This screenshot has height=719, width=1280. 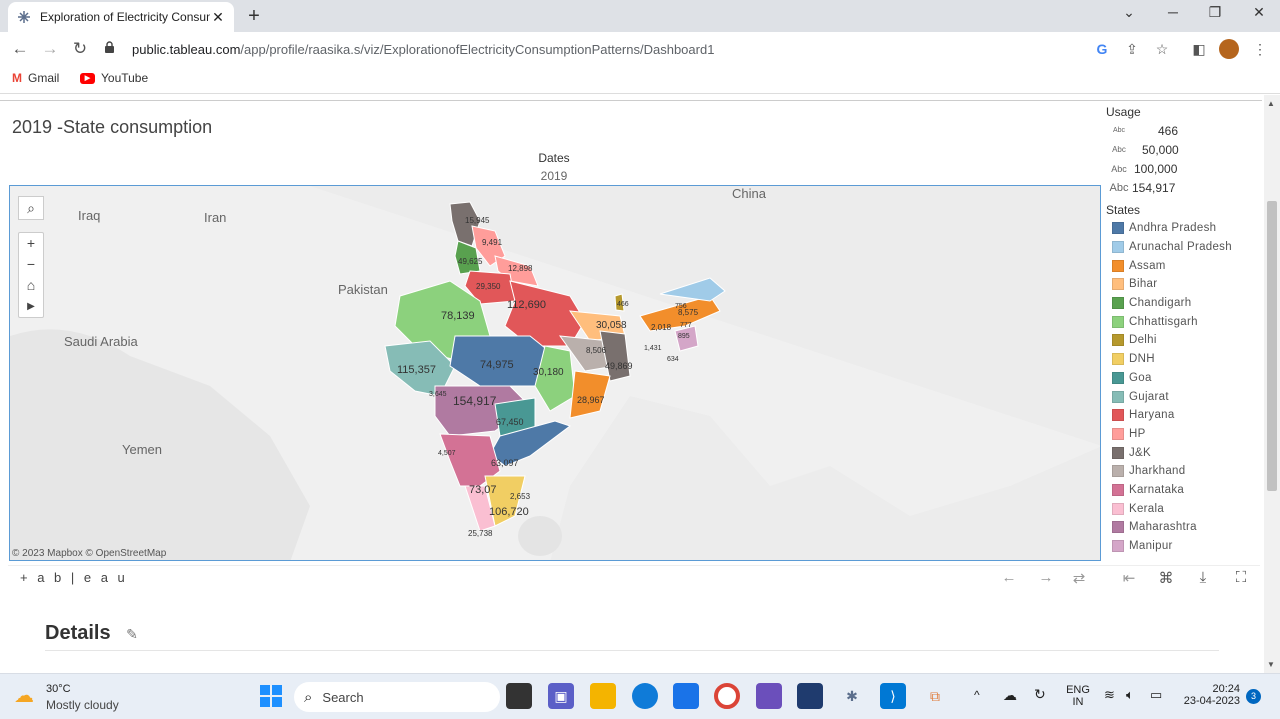 What do you see at coordinates (31, 208) in the screenshot?
I see `map-search-icon: ⌕` at bounding box center [31, 208].